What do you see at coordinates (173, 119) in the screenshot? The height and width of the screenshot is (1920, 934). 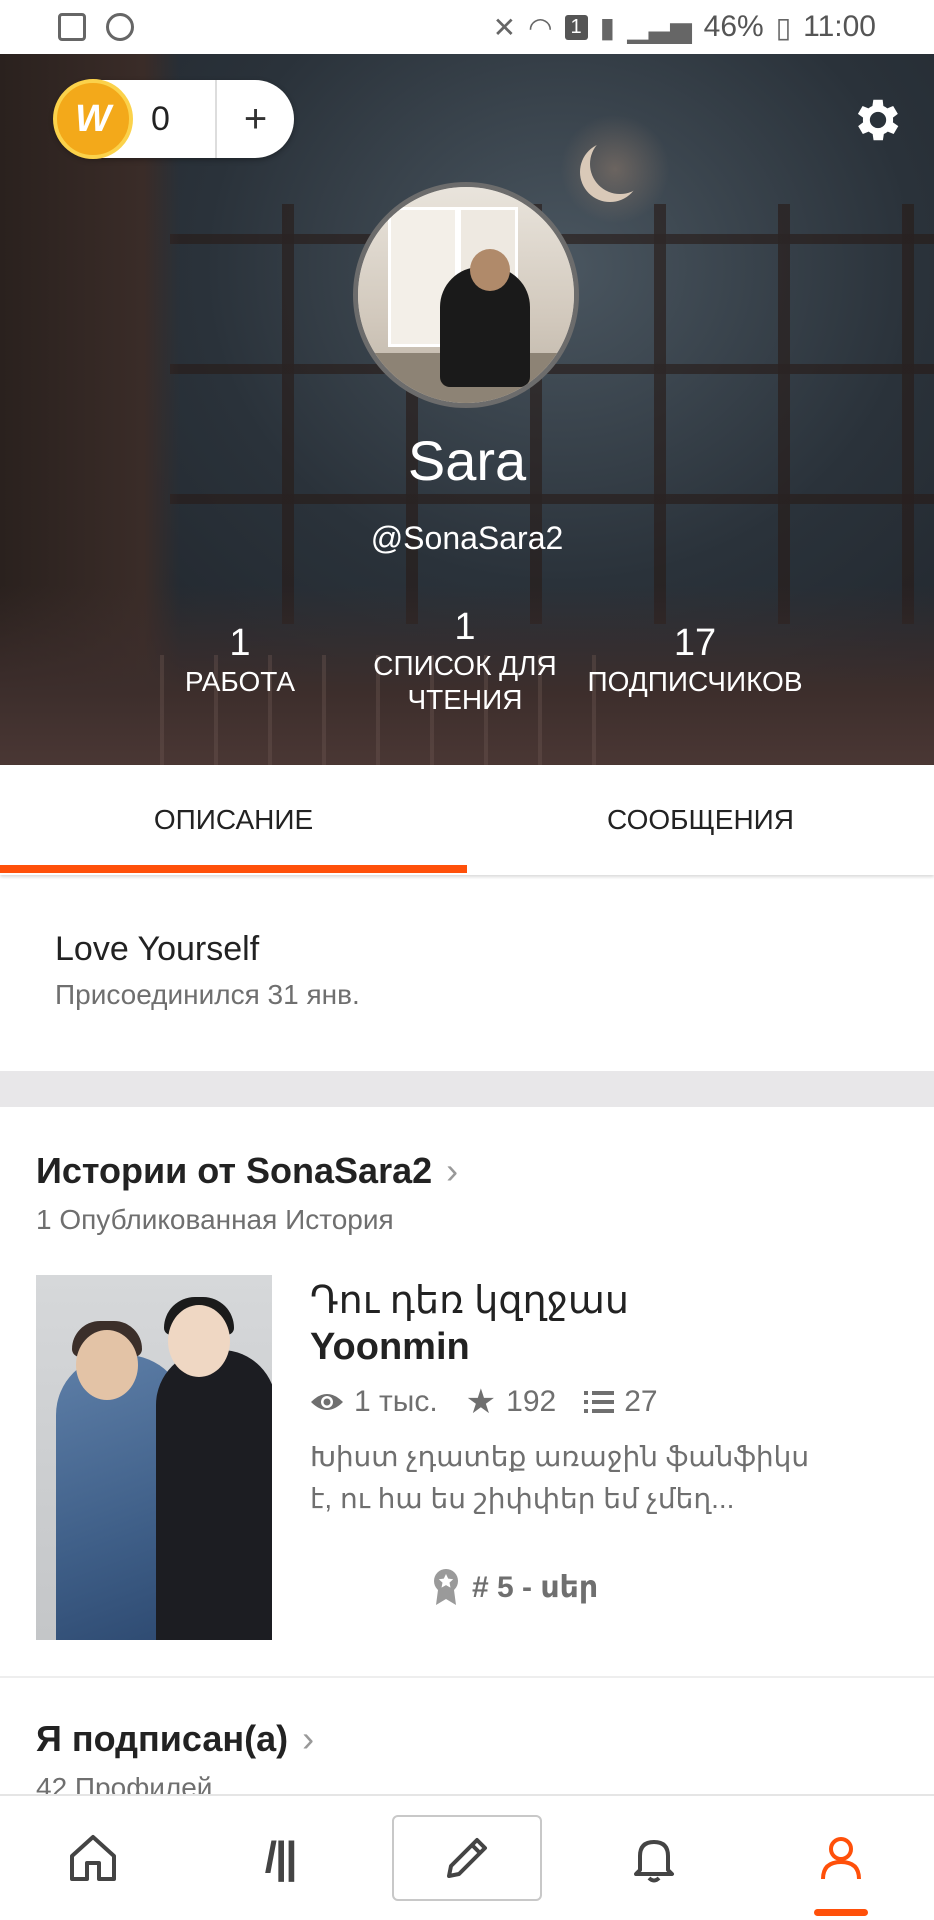 I see `coins-widget: W 0 +` at bounding box center [173, 119].